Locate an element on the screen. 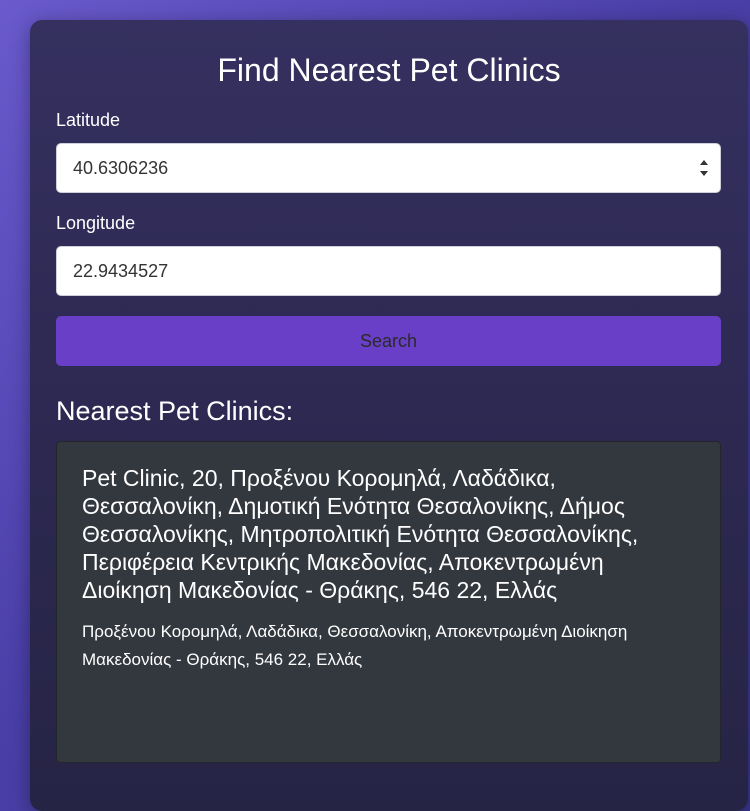 The width and height of the screenshot is (750, 811). longitude-field-wrap is located at coordinates (388, 271).